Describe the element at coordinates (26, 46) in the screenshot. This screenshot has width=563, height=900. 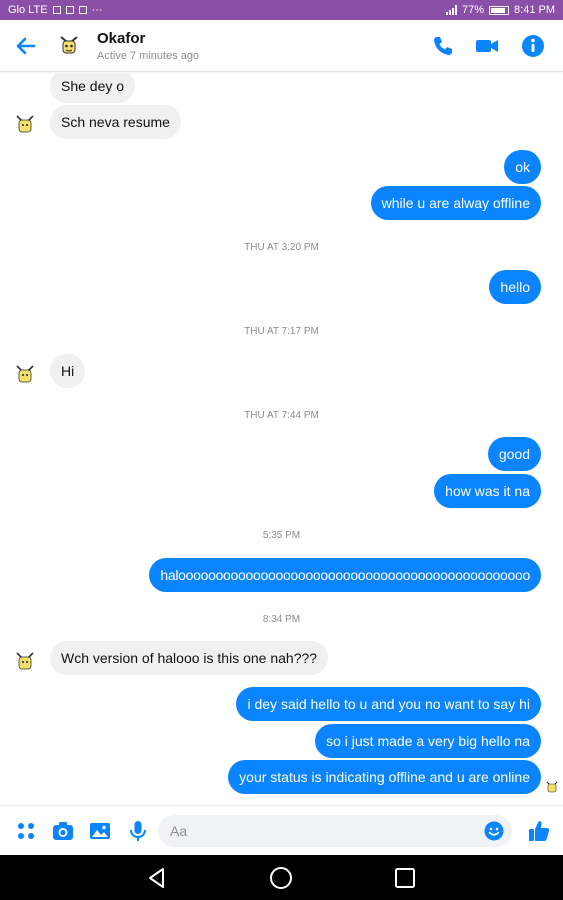
I see `back-arrow-icon` at that location.